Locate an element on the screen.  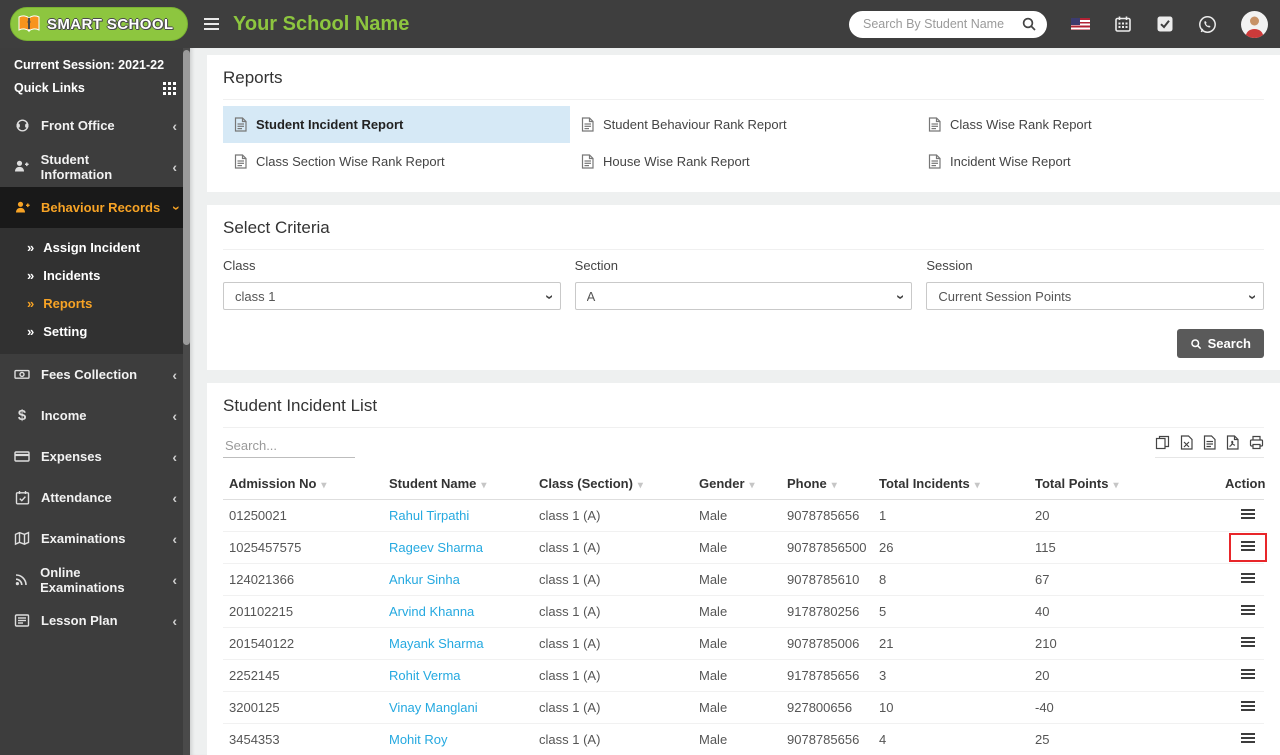
sidebar-item-examinations: Examinations is located at coordinates (95, 538).